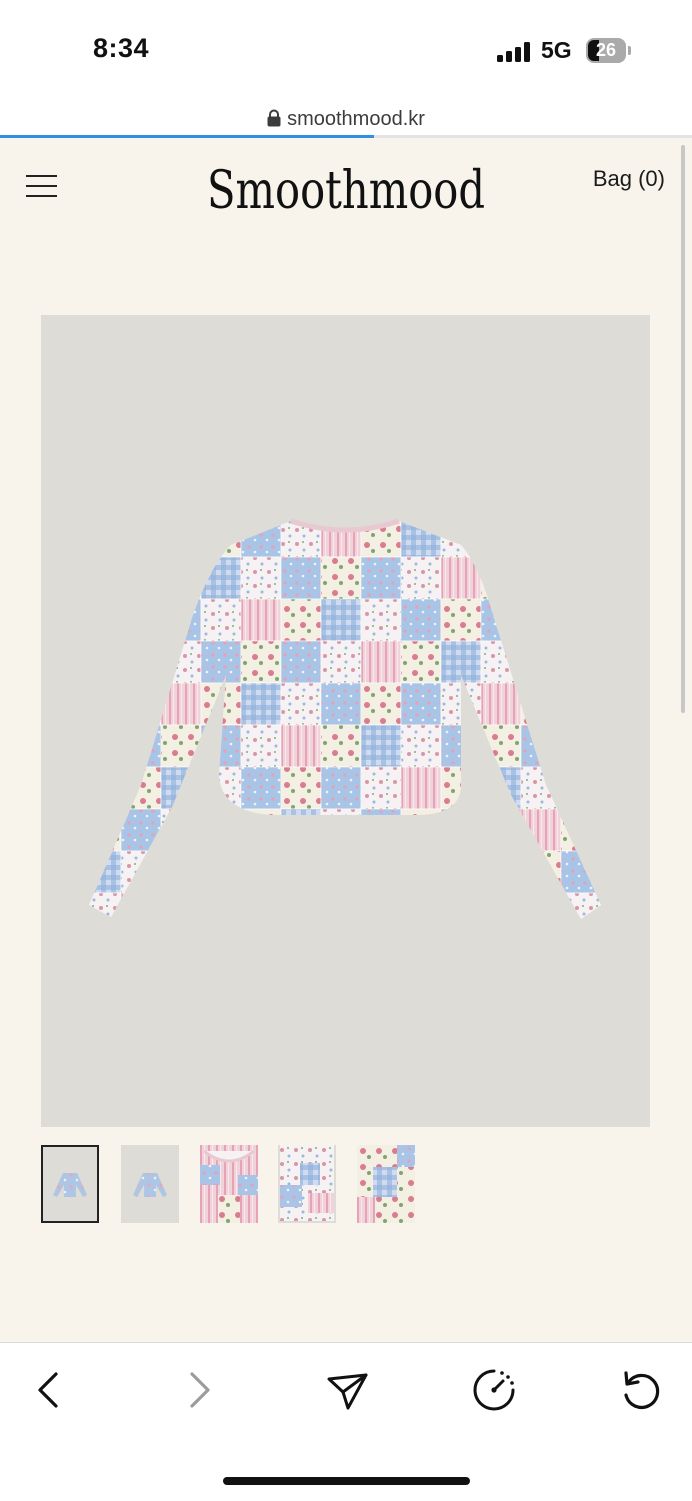 The width and height of the screenshot is (692, 1501). I want to click on svg-text: Smoothmood, so click(346, 190).